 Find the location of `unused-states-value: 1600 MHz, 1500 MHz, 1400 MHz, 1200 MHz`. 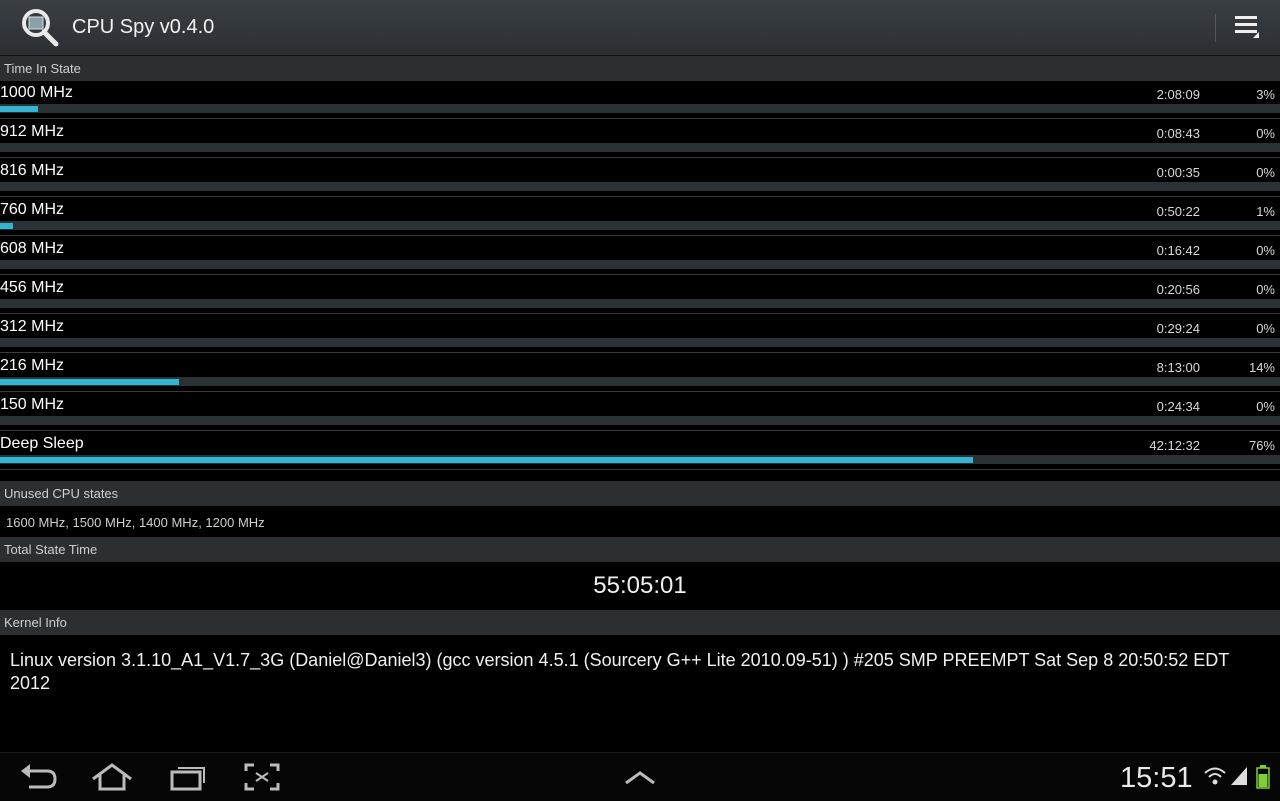

unused-states-value: 1600 MHz, 1500 MHz, 1400 MHz, 1200 MHz is located at coordinates (135, 522).